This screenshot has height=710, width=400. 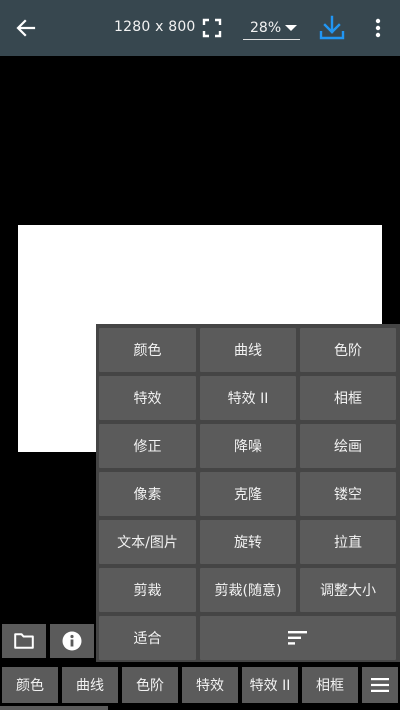 I want to click on sort-icon, so click(x=297, y=638).